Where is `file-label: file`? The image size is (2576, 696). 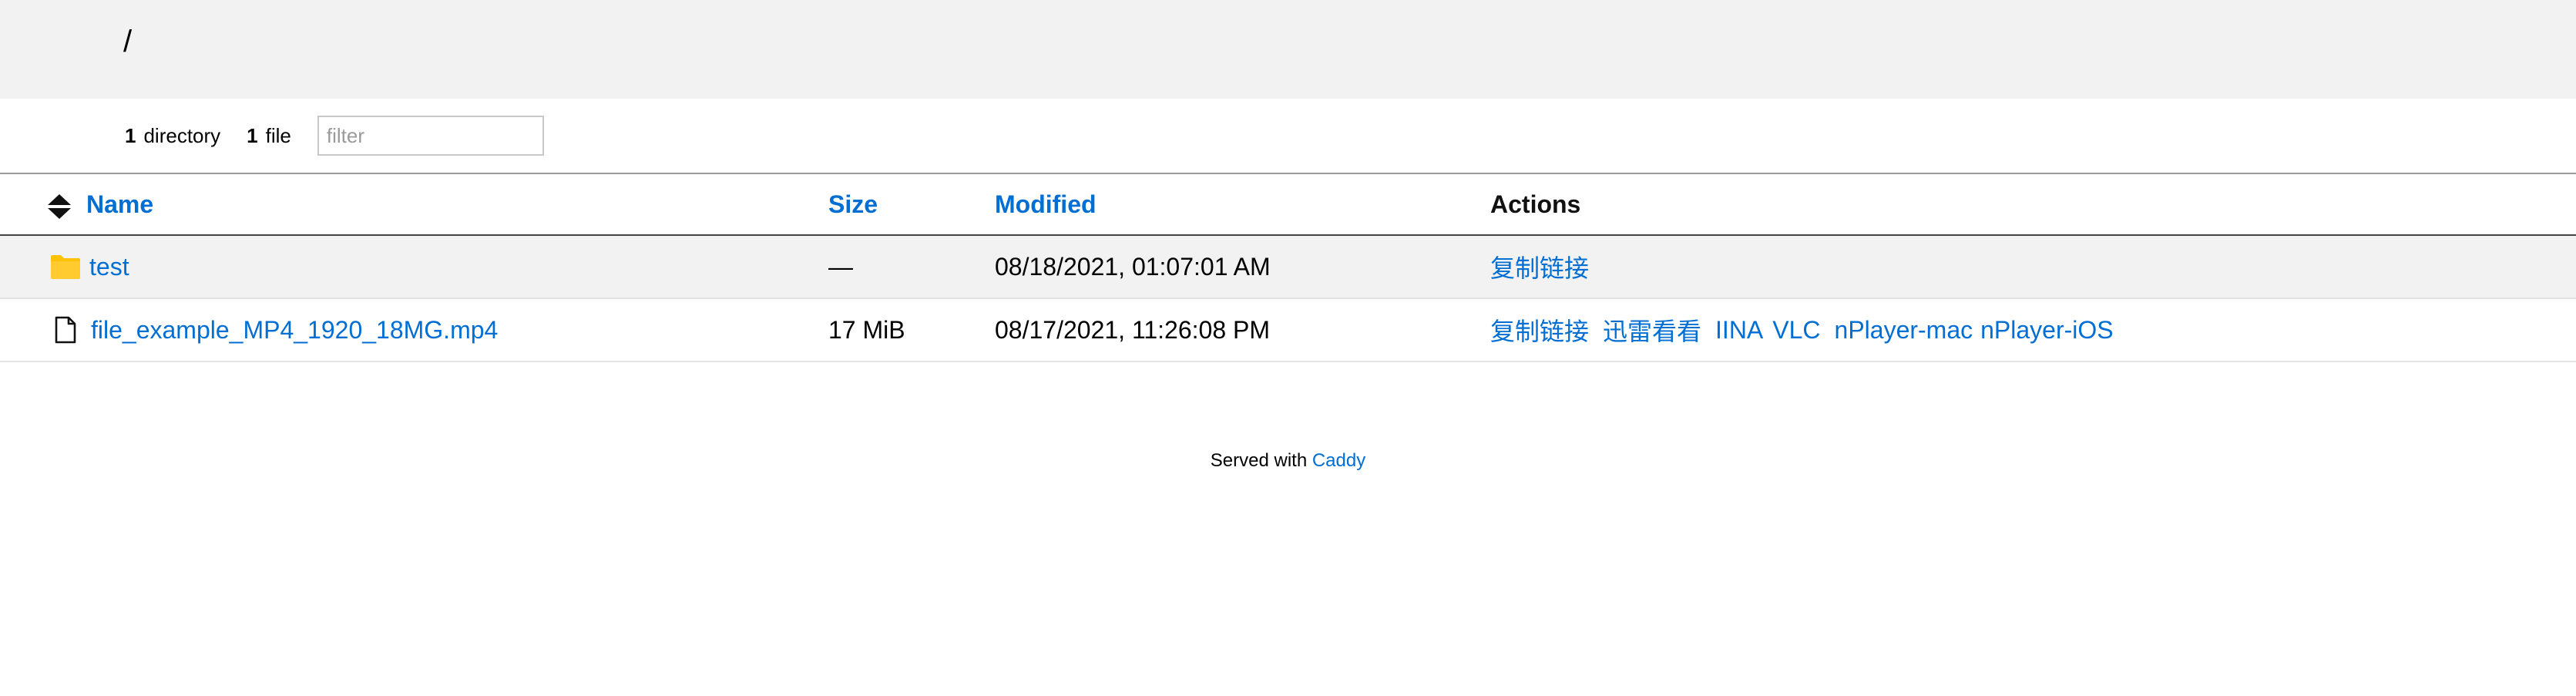 file-label: file is located at coordinates (278, 135).